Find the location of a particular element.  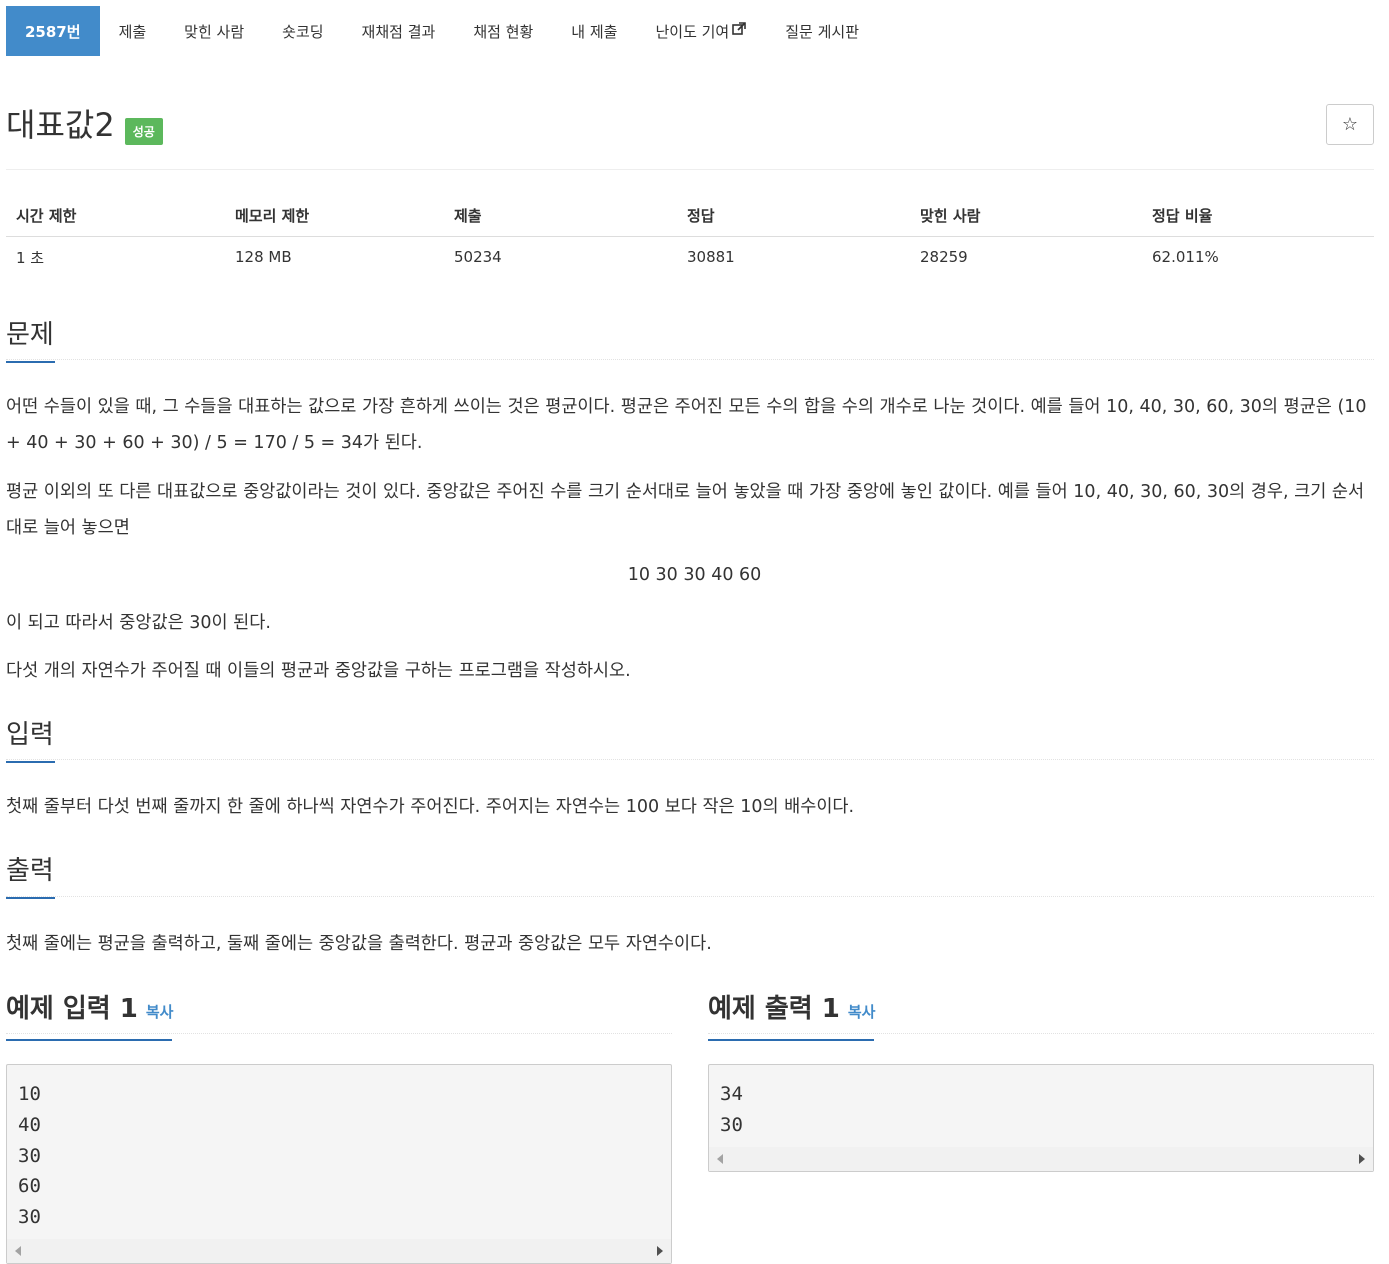

solved-users-value: 28259 is located at coordinates (944, 257).